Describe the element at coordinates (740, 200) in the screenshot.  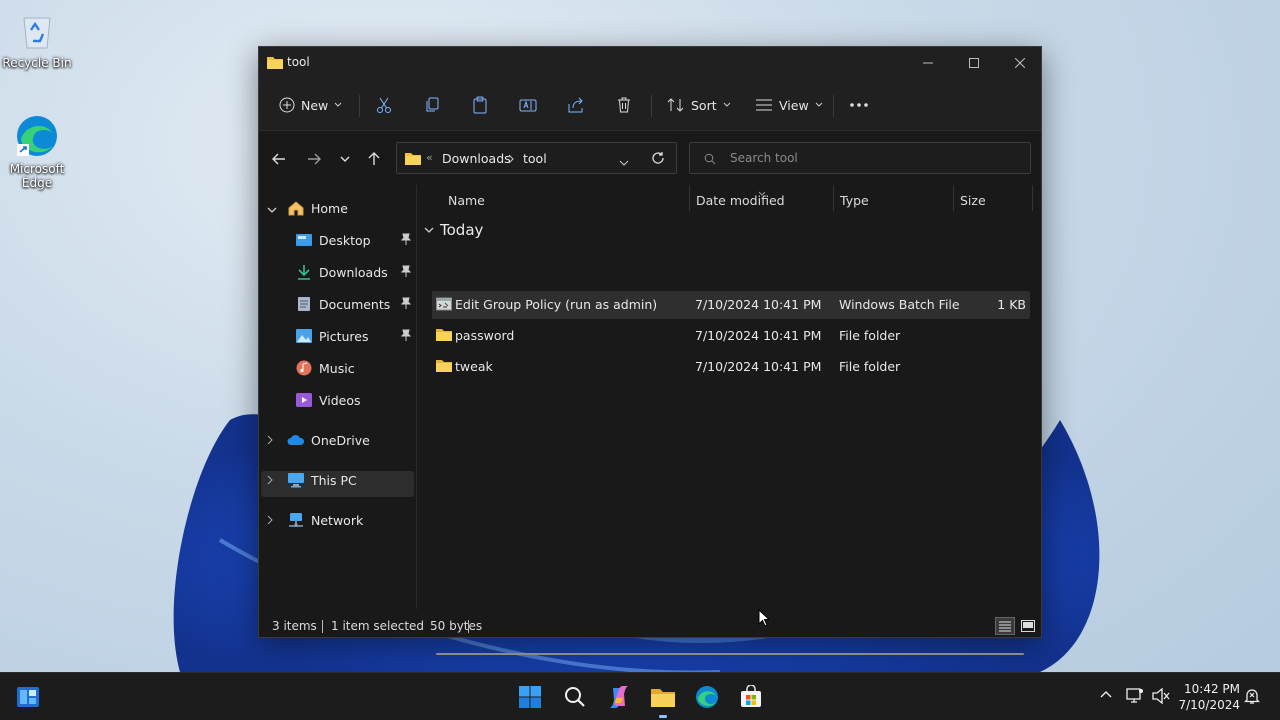
I see `column-header-date-modified: Date modified` at that location.